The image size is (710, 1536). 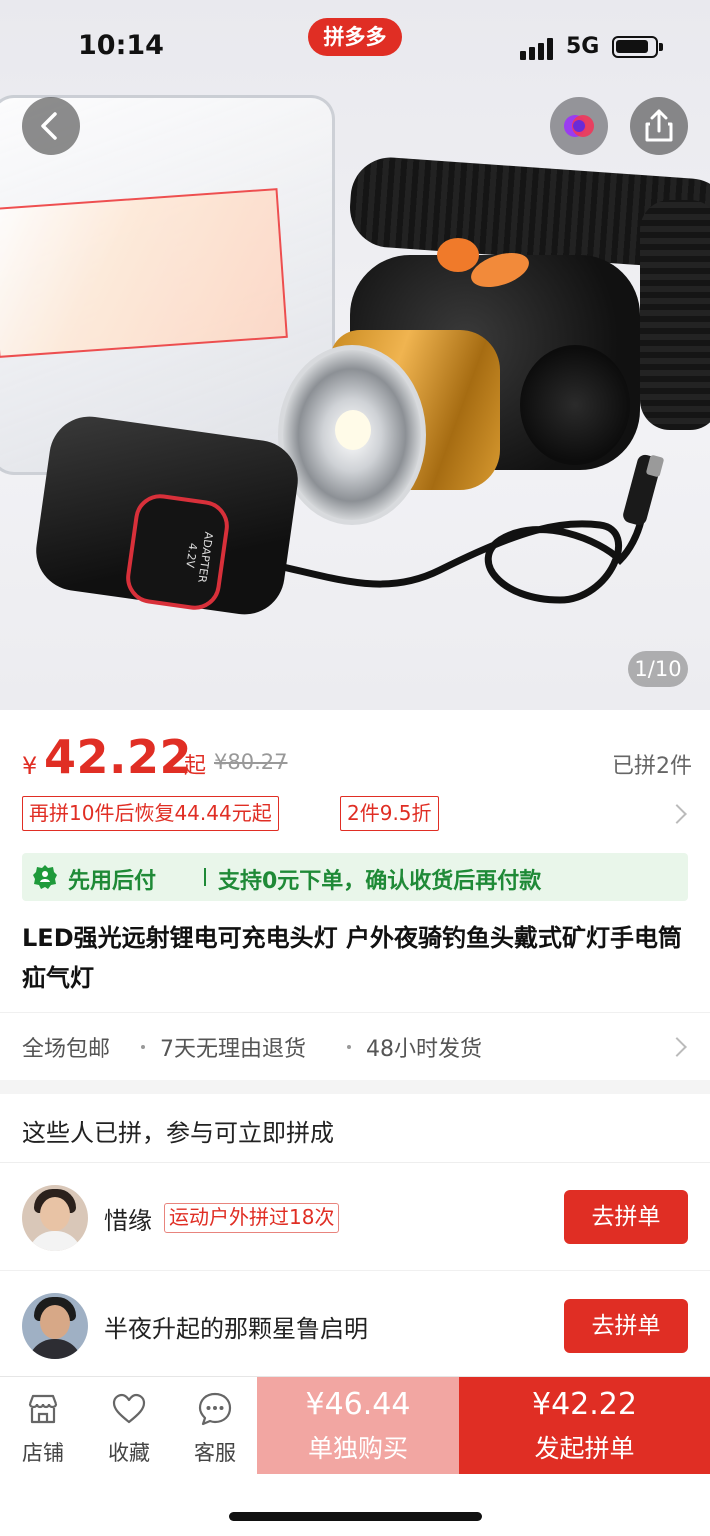 I want to click on price-row: ¥ 42.22 起 ¥80.27 已拼2件, so click(x=357, y=758).